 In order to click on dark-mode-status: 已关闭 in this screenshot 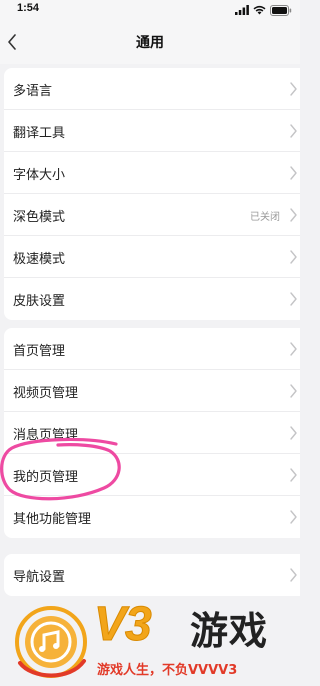, I will do `click(265, 217)`.